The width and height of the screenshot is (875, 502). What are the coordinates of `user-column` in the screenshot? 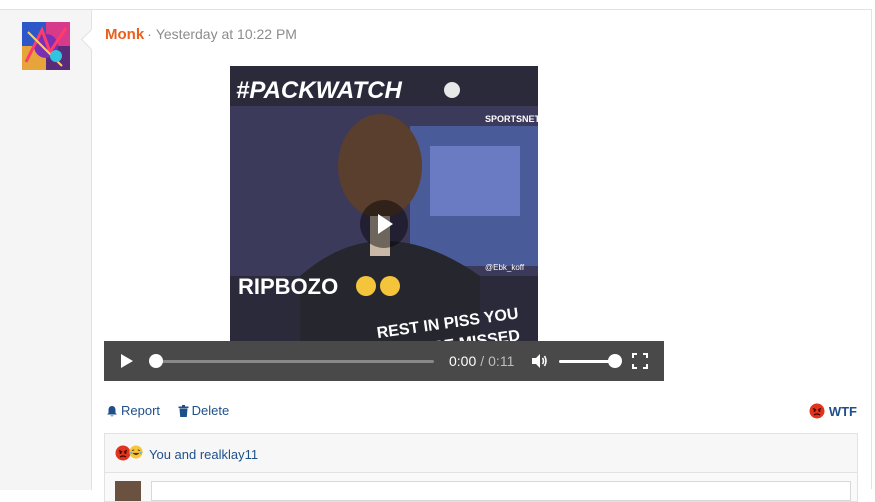 It's located at (46, 250).